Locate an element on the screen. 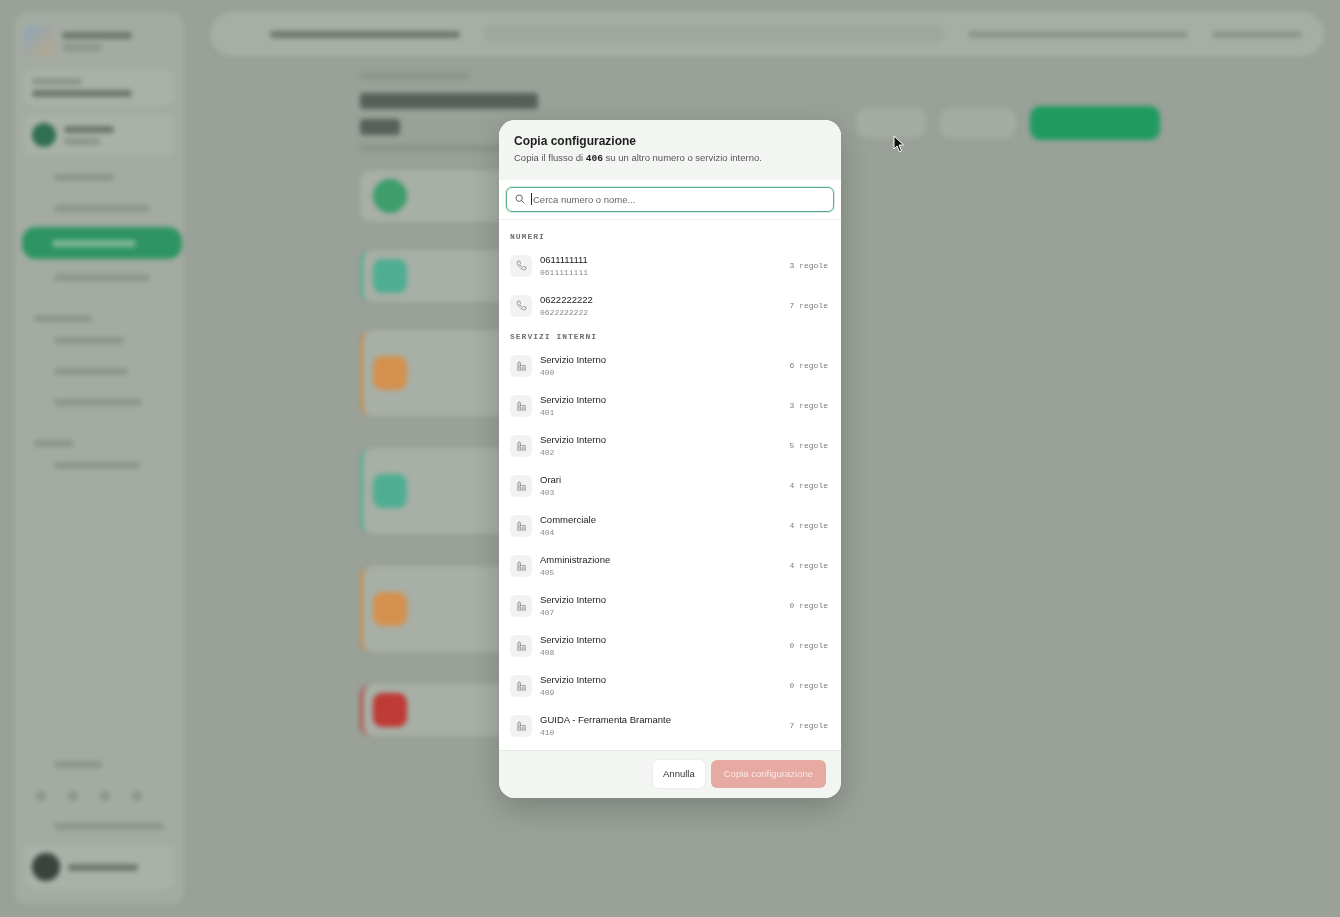 This screenshot has height=917, width=1340. destination-name: Orari is located at coordinates (551, 479).